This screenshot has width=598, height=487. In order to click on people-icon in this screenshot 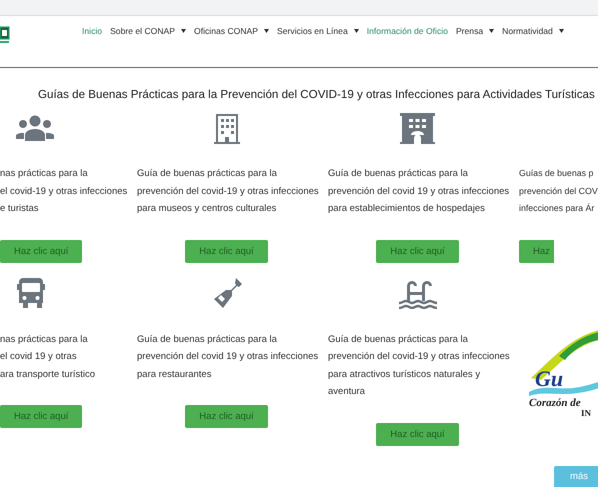, I will do `click(35, 128)`.